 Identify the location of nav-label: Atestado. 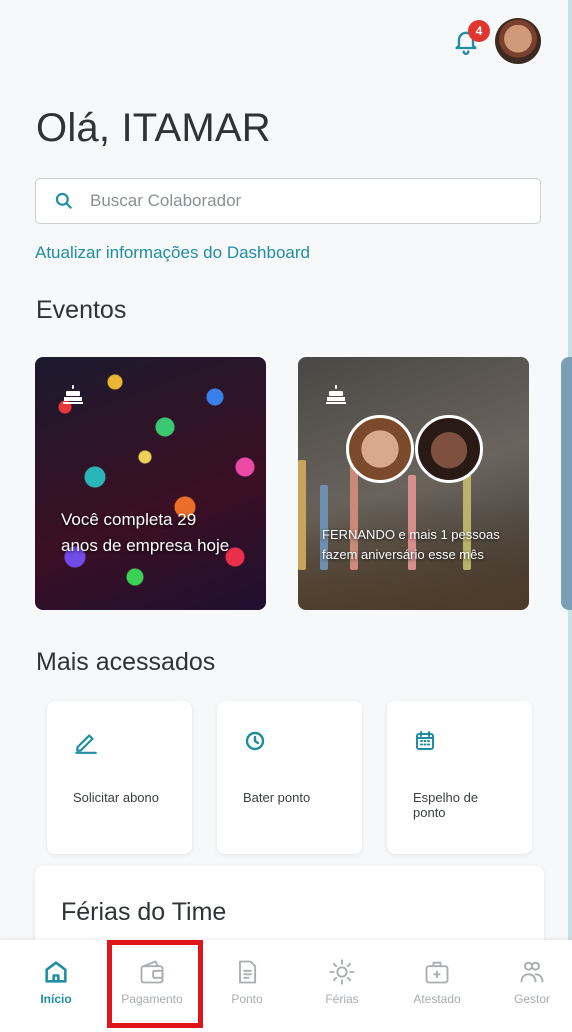
(437, 999).